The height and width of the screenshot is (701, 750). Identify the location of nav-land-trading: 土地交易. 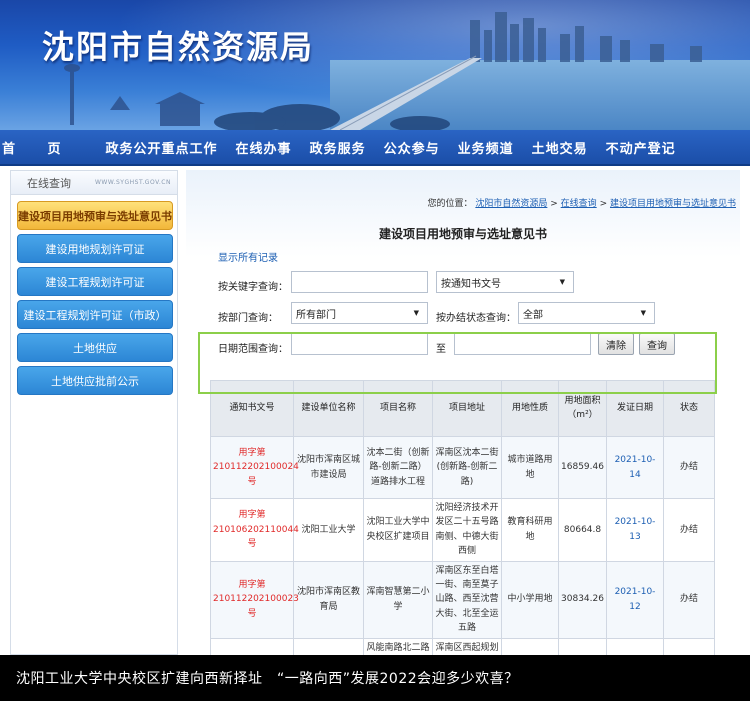
(560, 147).